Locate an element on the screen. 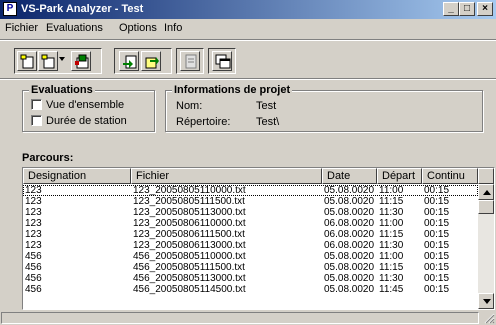 The image size is (496, 325). toolbar-group-windows is located at coordinates (222, 61).